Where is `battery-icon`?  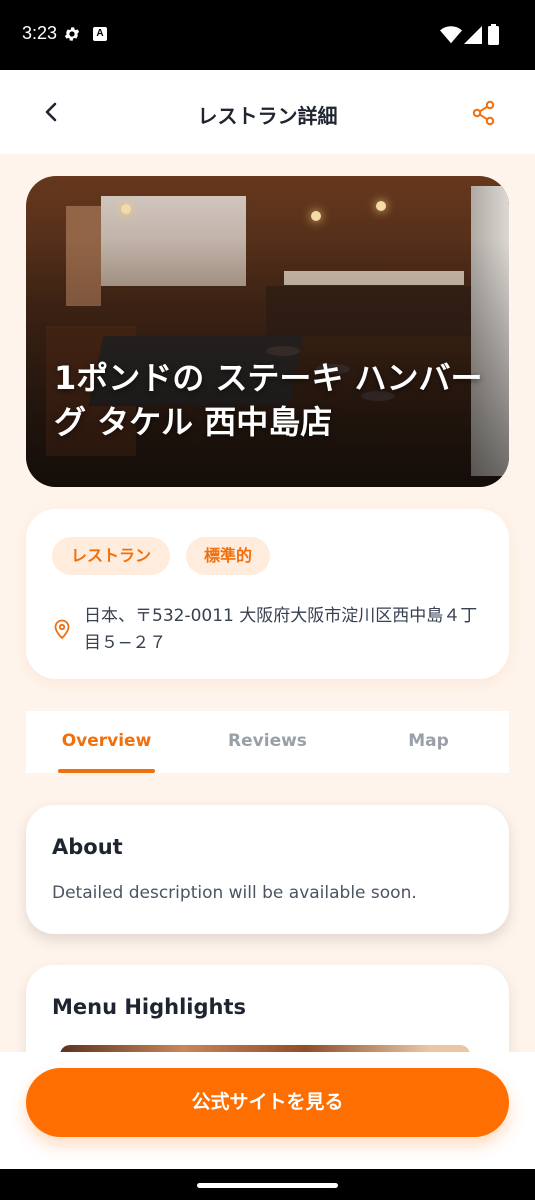
battery-icon is located at coordinates (493, 34).